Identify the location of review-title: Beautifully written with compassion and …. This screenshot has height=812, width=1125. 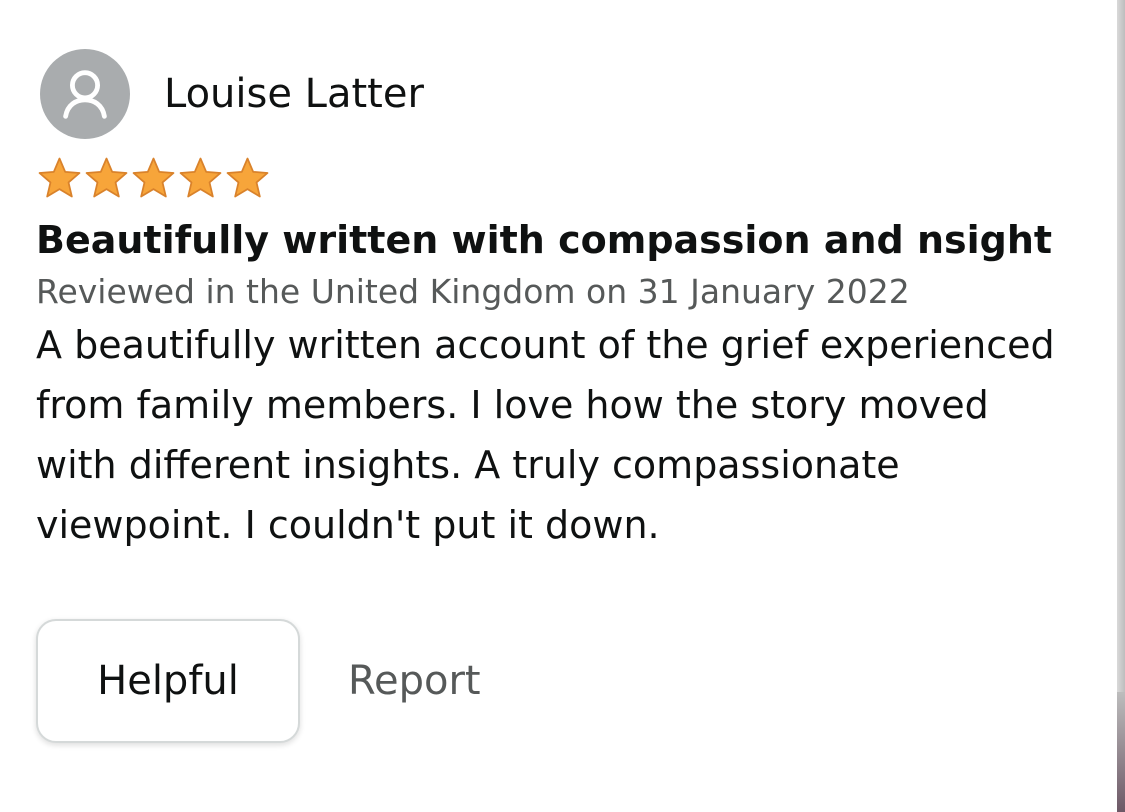
(571, 241).